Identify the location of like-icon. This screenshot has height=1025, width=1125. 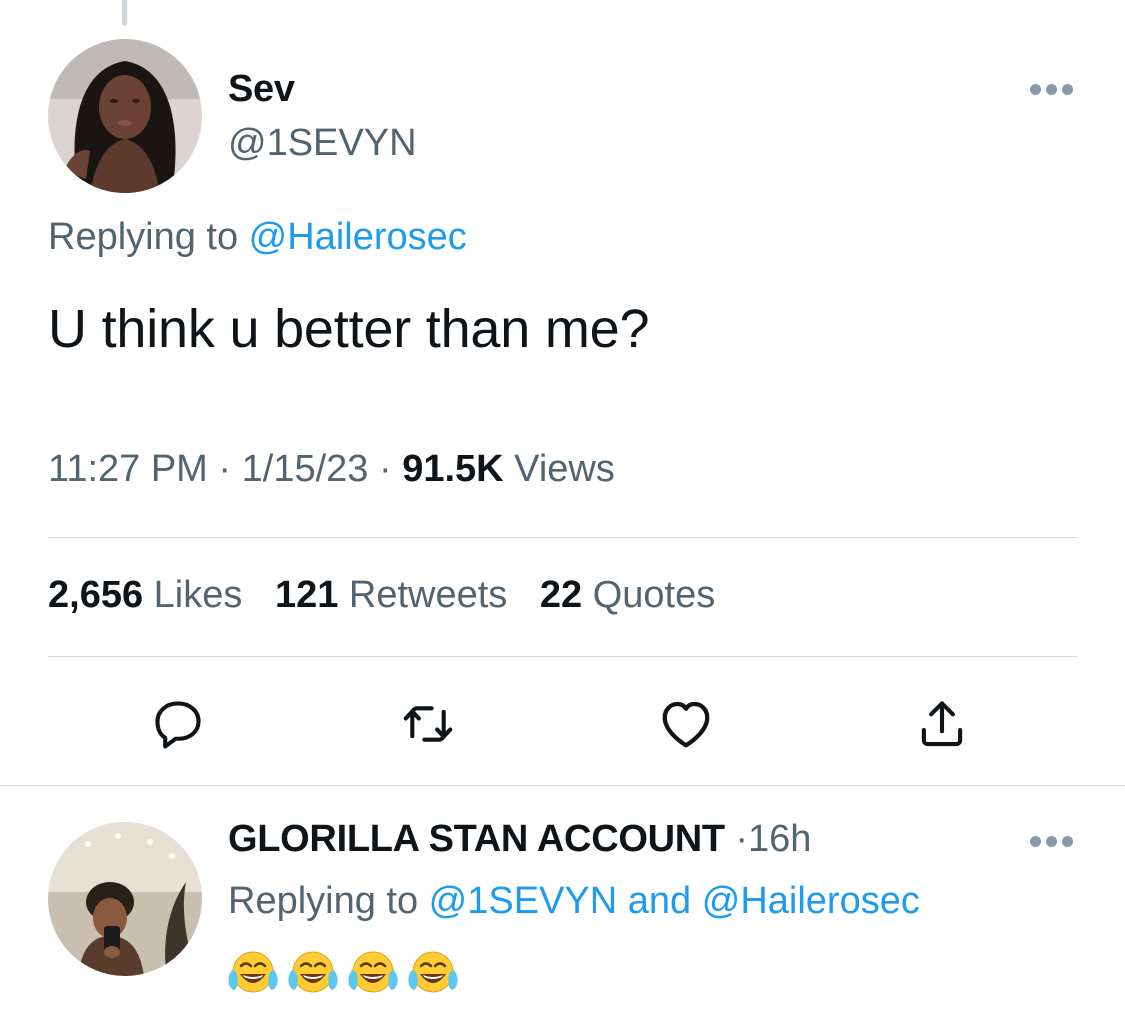
(686, 724).